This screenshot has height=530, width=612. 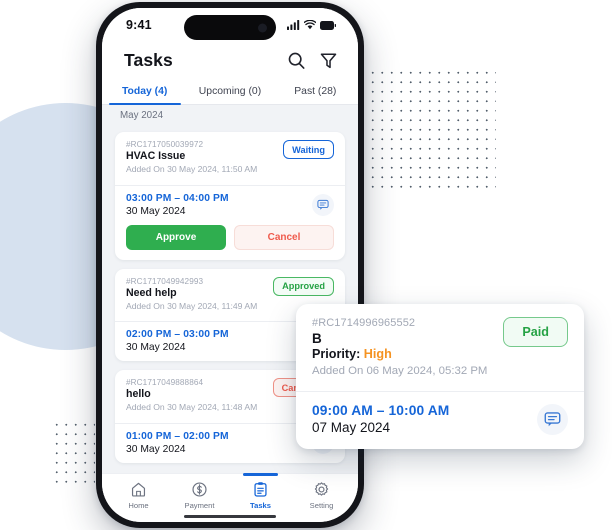 I want to click on cancel-button: Cancel, so click(x=284, y=237).